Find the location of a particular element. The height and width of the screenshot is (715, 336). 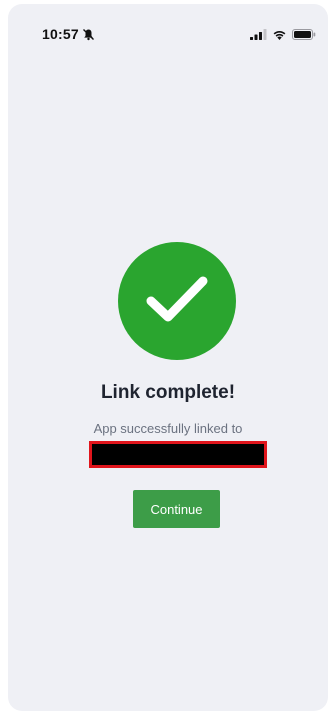

success-badge is located at coordinates (177, 301).